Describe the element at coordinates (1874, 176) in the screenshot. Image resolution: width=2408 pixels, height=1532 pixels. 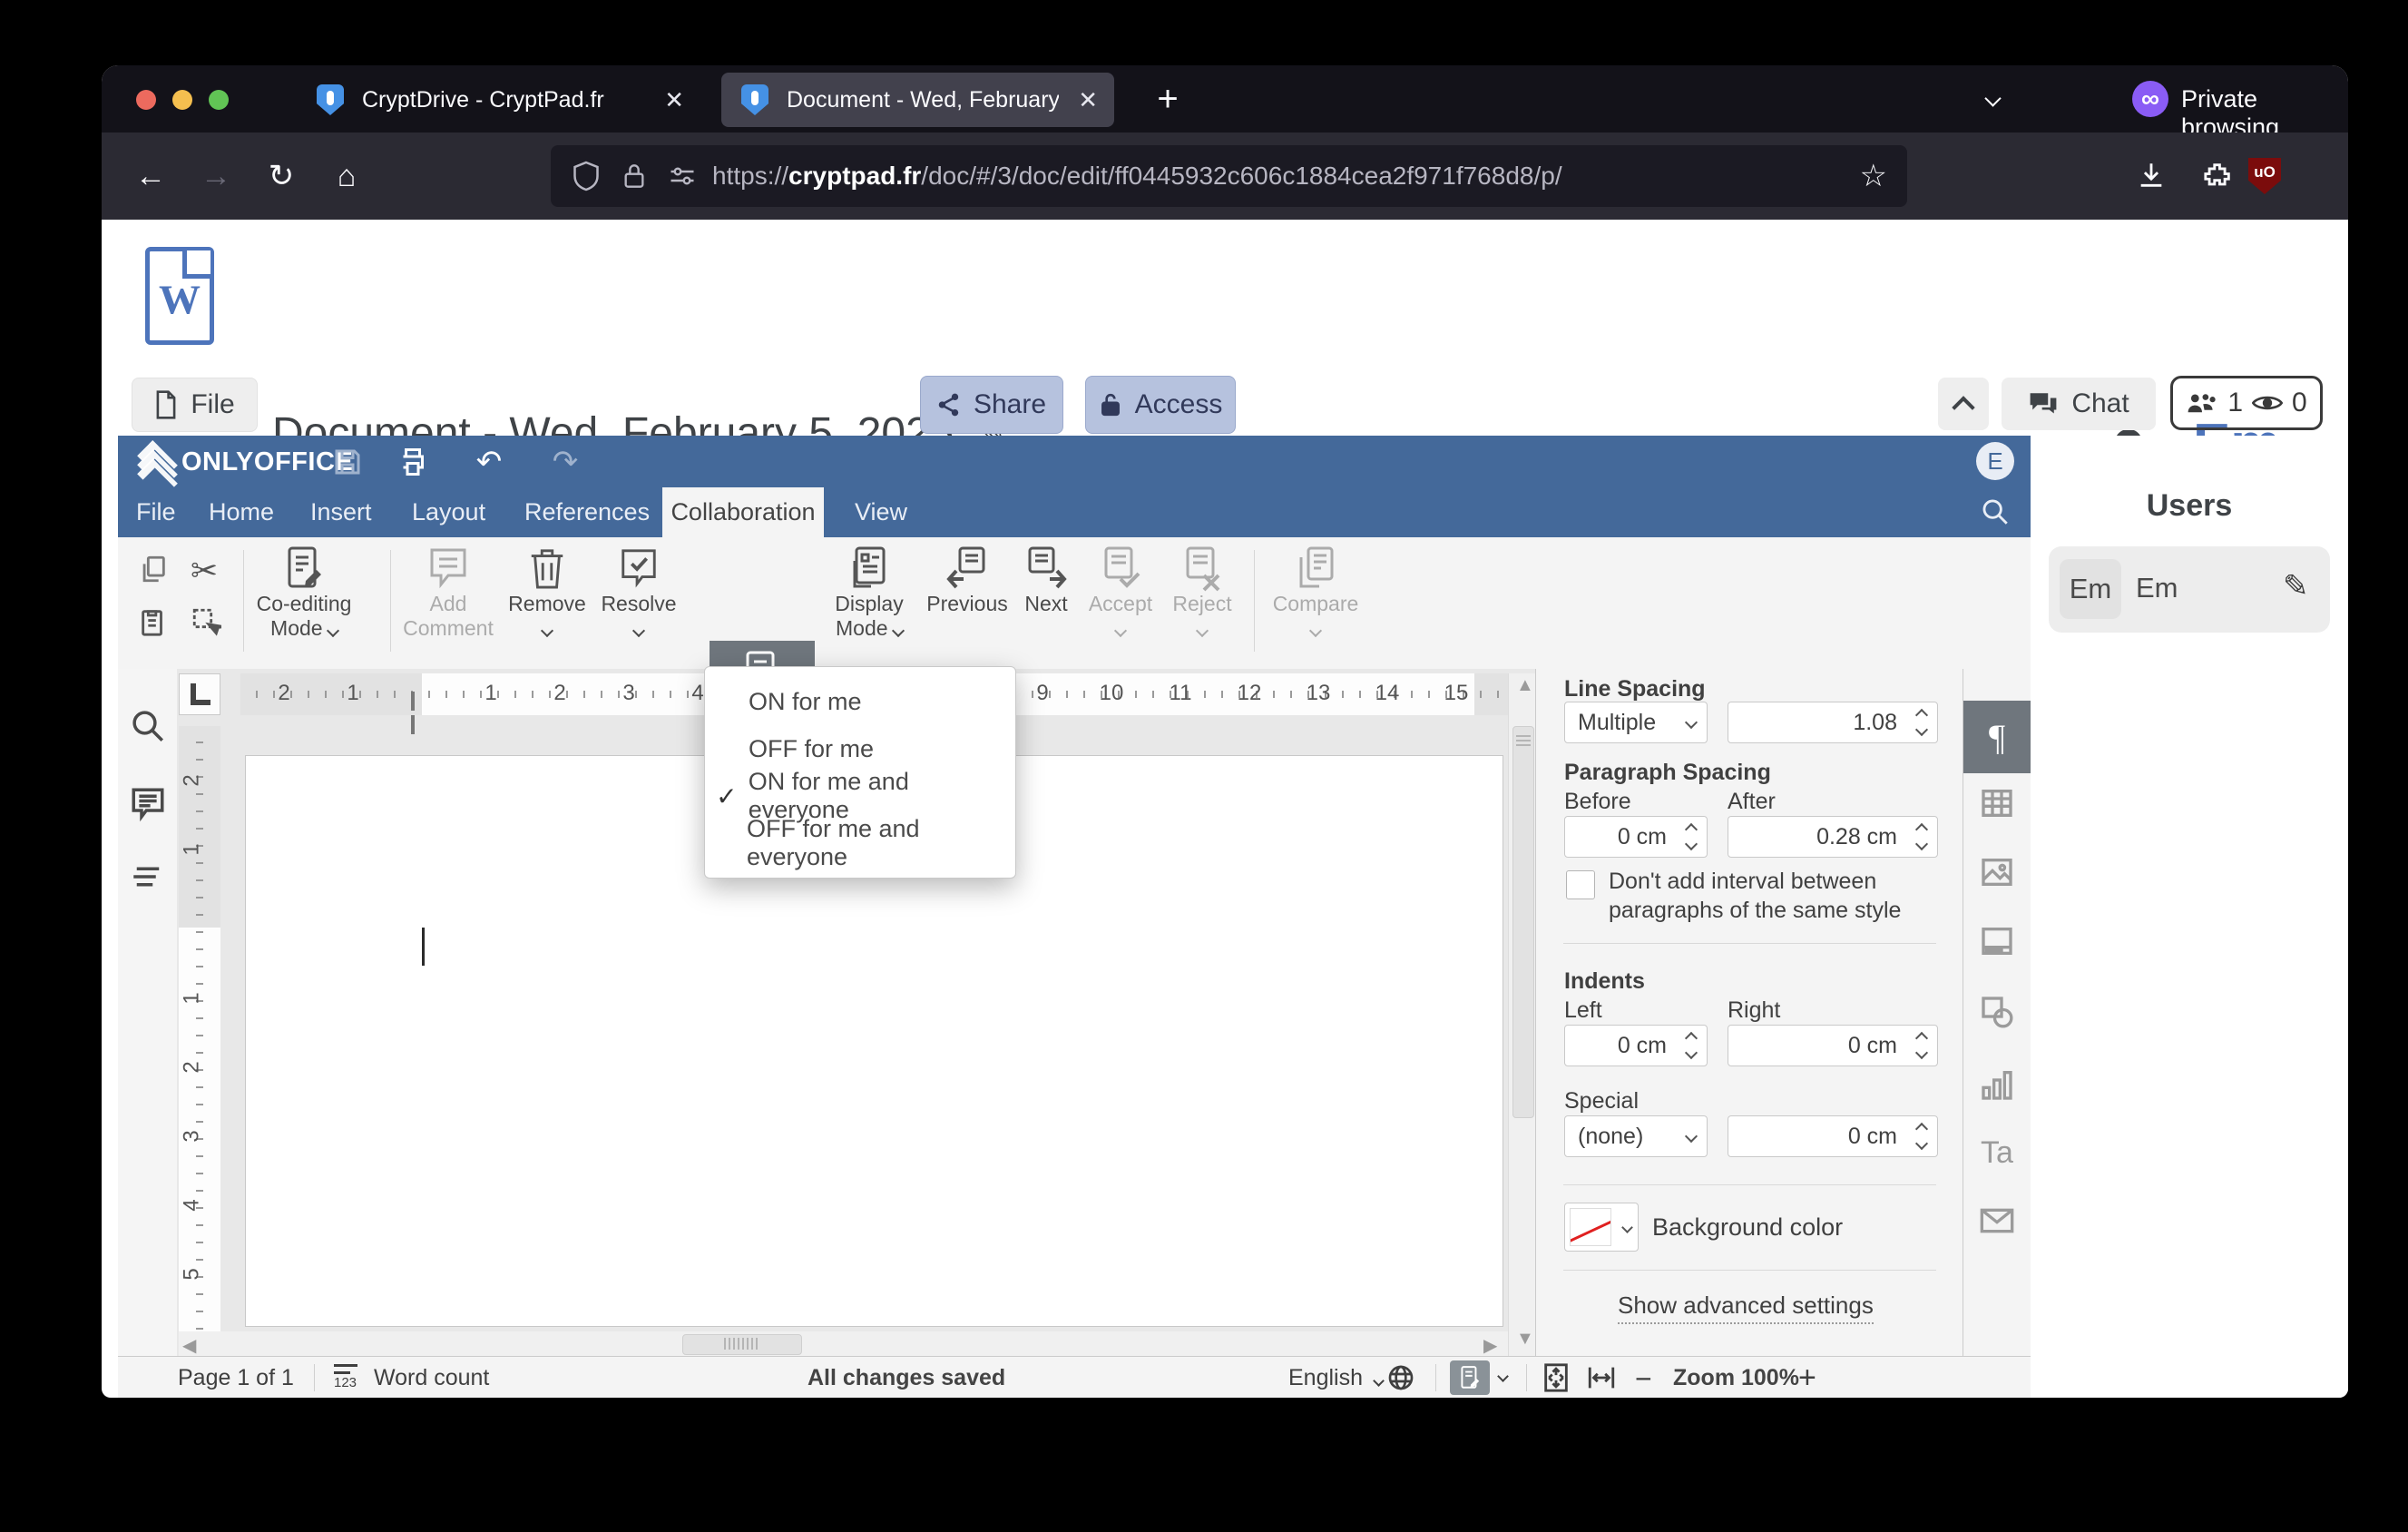
I see `bookmark-star-icon: ☆` at that location.